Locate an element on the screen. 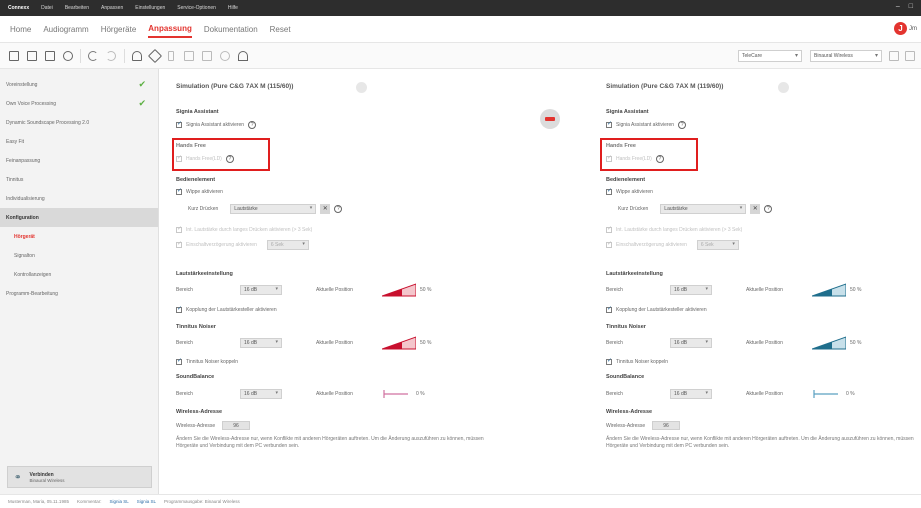 This screenshot has width=921, height=508. device-link-right: Signia SL is located at coordinates (146, 501).